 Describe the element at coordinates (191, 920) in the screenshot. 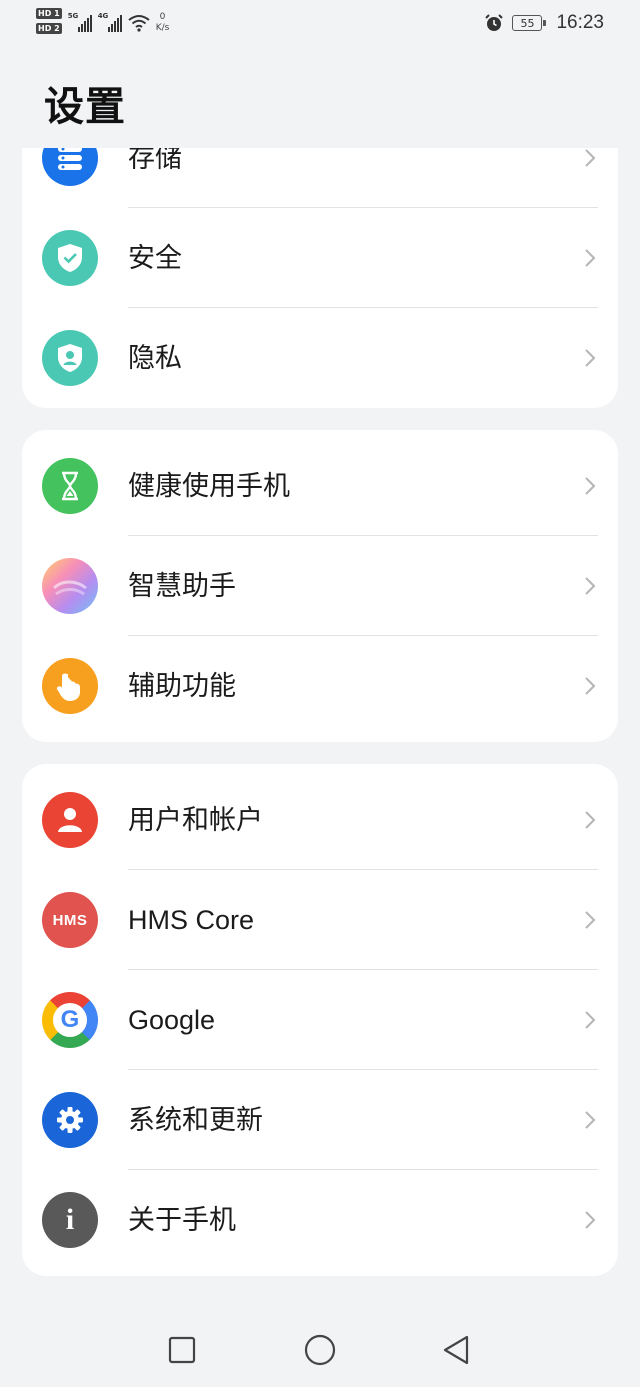

I see `settings-item-label: HMS Core` at that location.